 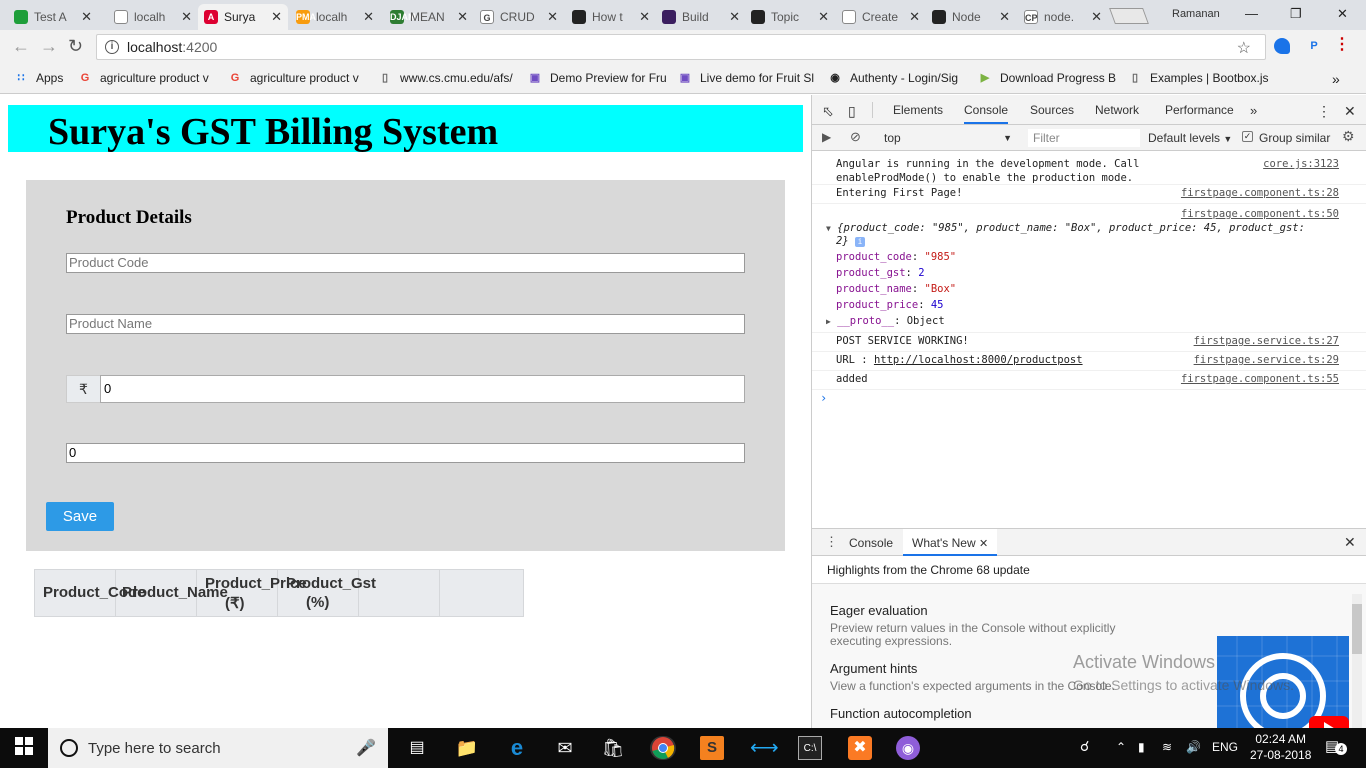 What do you see at coordinates (1141, 747) in the screenshot?
I see `battery-icon: ▮` at bounding box center [1141, 747].